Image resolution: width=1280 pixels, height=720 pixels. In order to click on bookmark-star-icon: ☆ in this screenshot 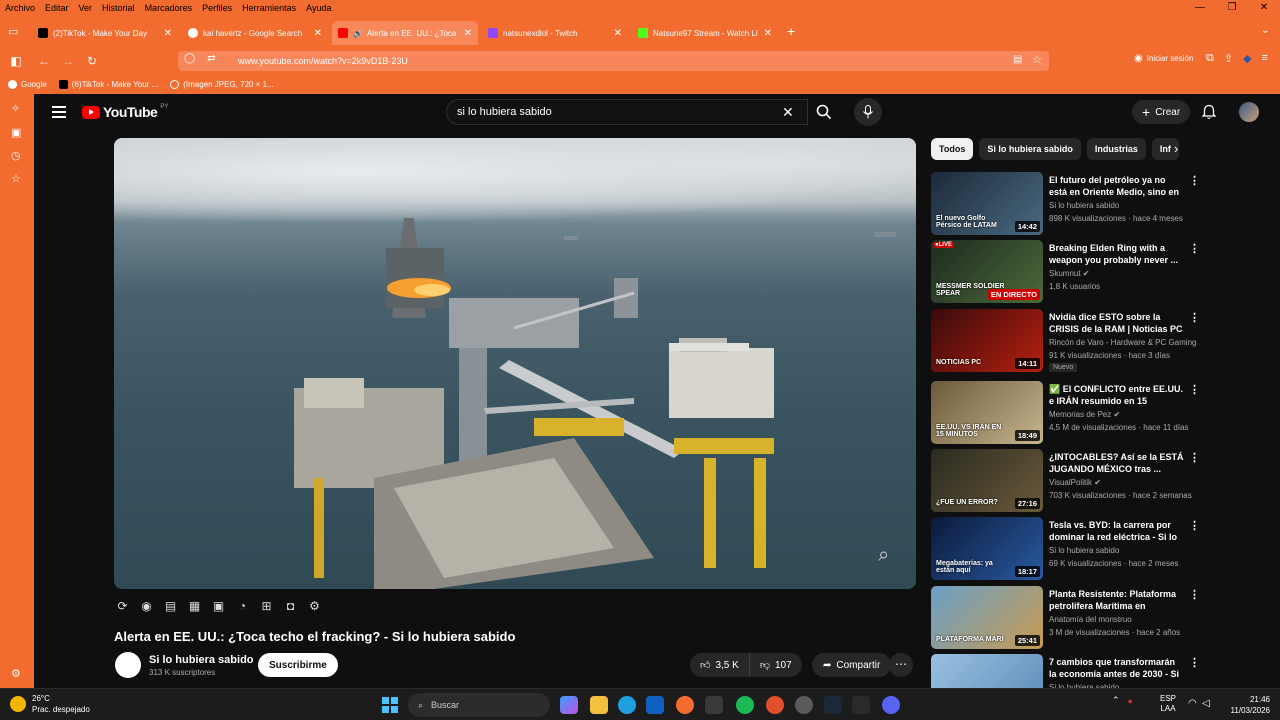, I will do `click(1037, 59)`.